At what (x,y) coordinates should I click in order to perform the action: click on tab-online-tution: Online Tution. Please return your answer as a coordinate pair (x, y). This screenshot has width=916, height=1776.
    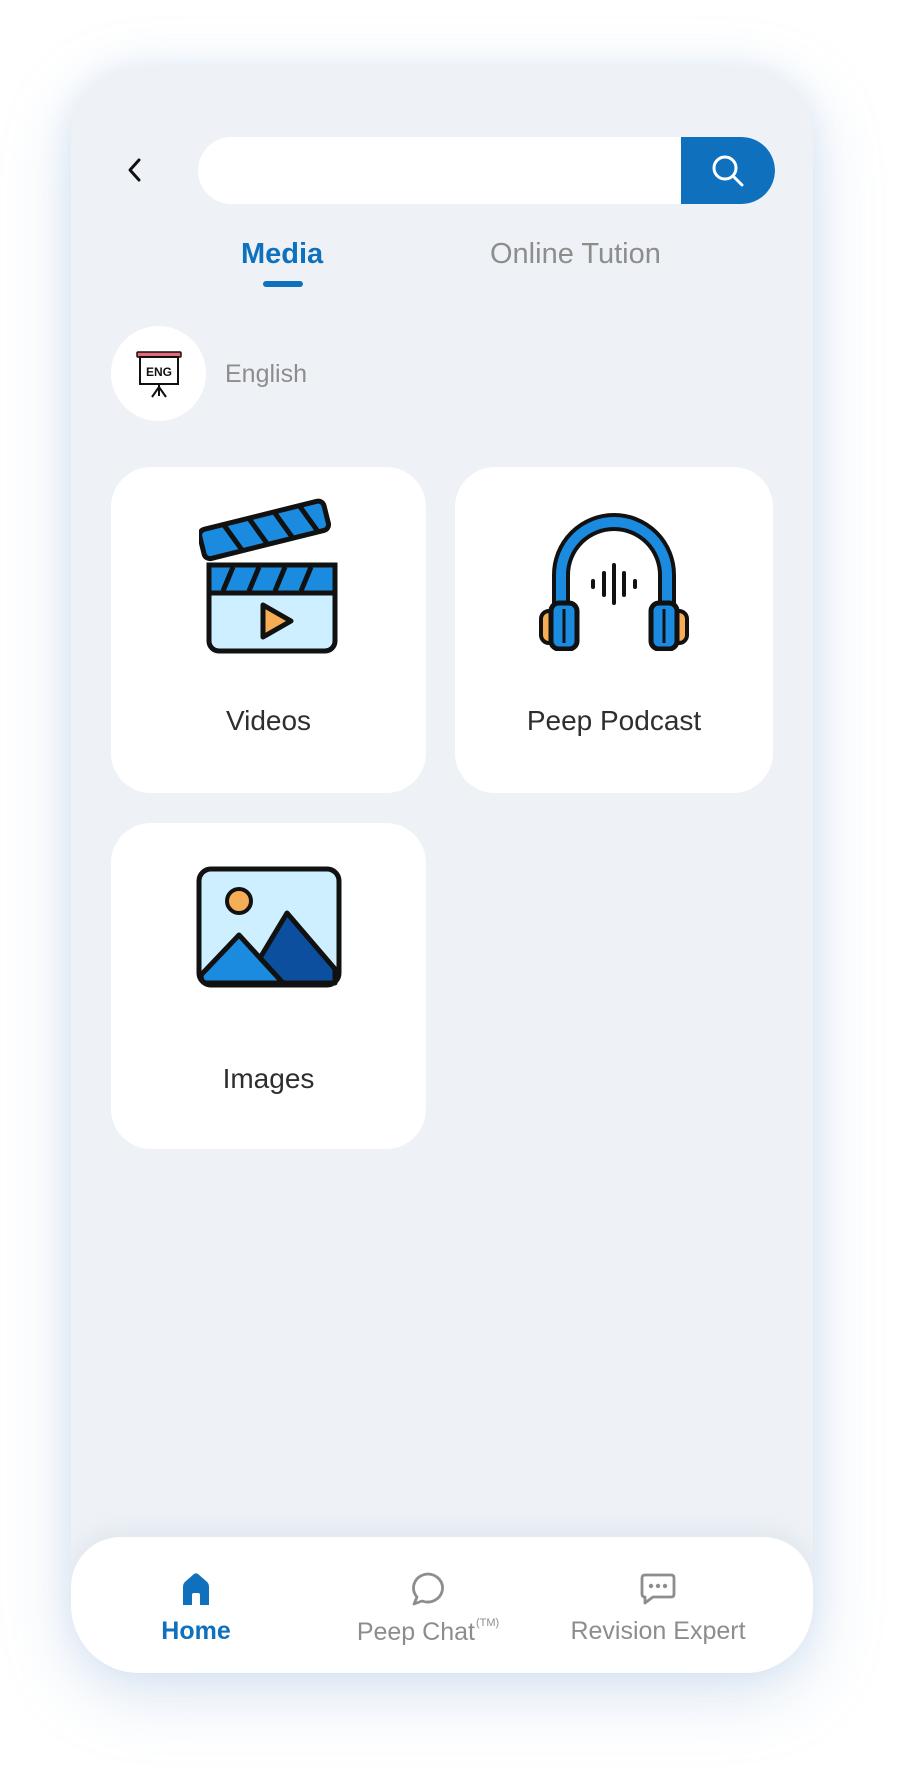
    Looking at the image, I should click on (575, 254).